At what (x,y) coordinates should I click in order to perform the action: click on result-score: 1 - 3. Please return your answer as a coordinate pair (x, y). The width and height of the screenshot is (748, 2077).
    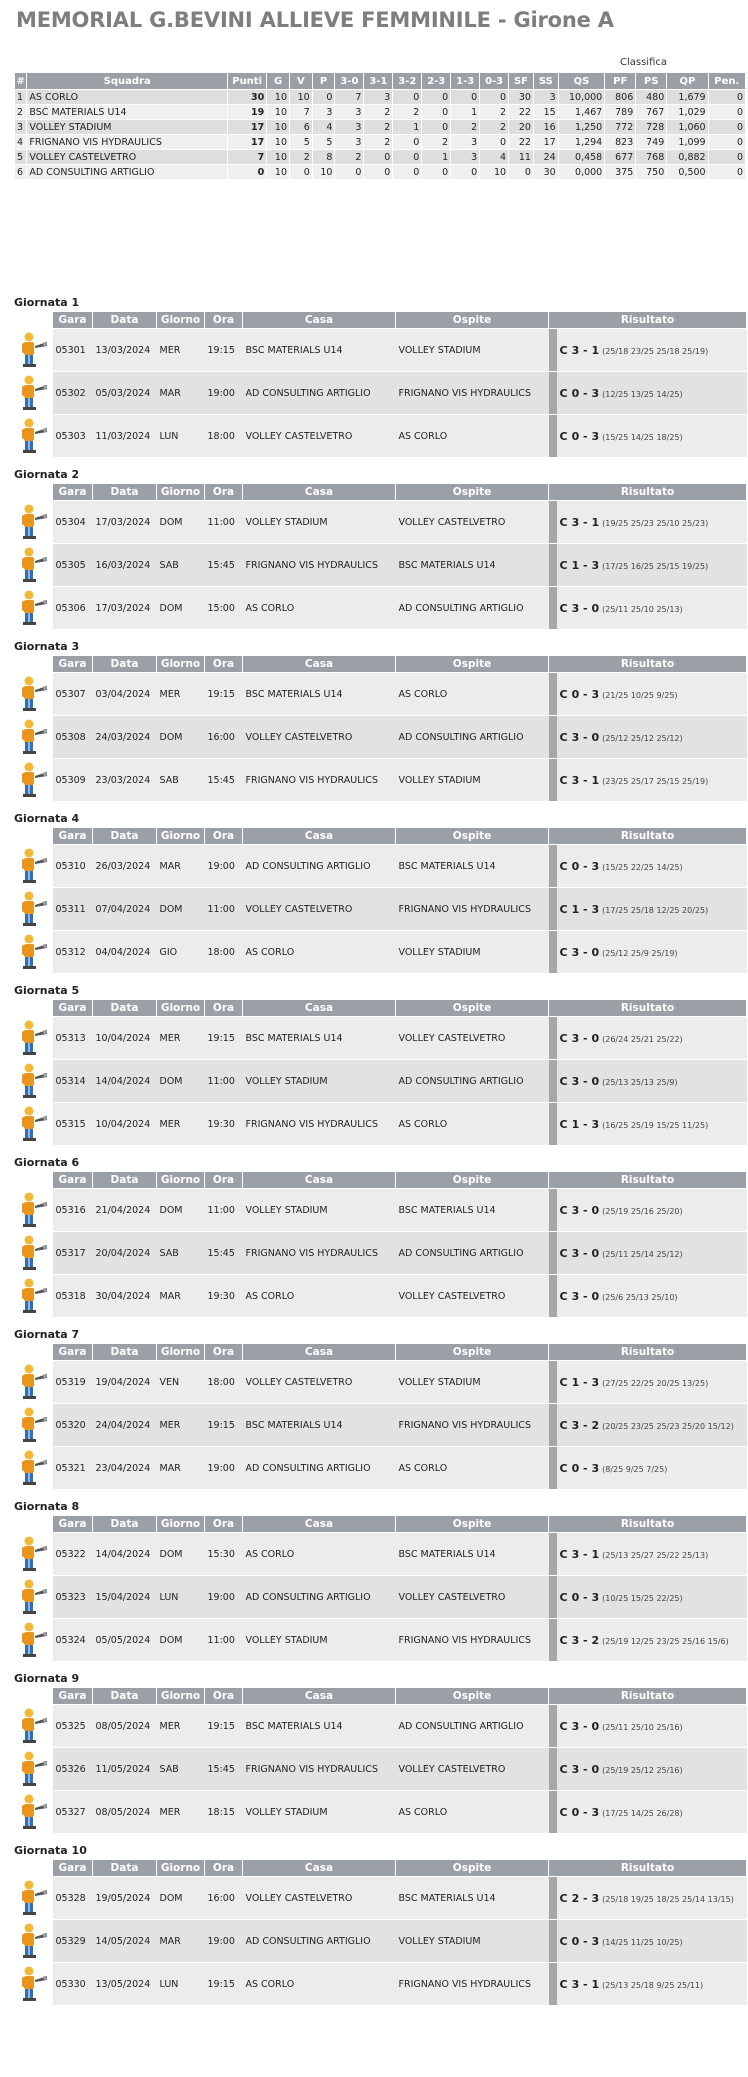
    Looking at the image, I should click on (585, 565).